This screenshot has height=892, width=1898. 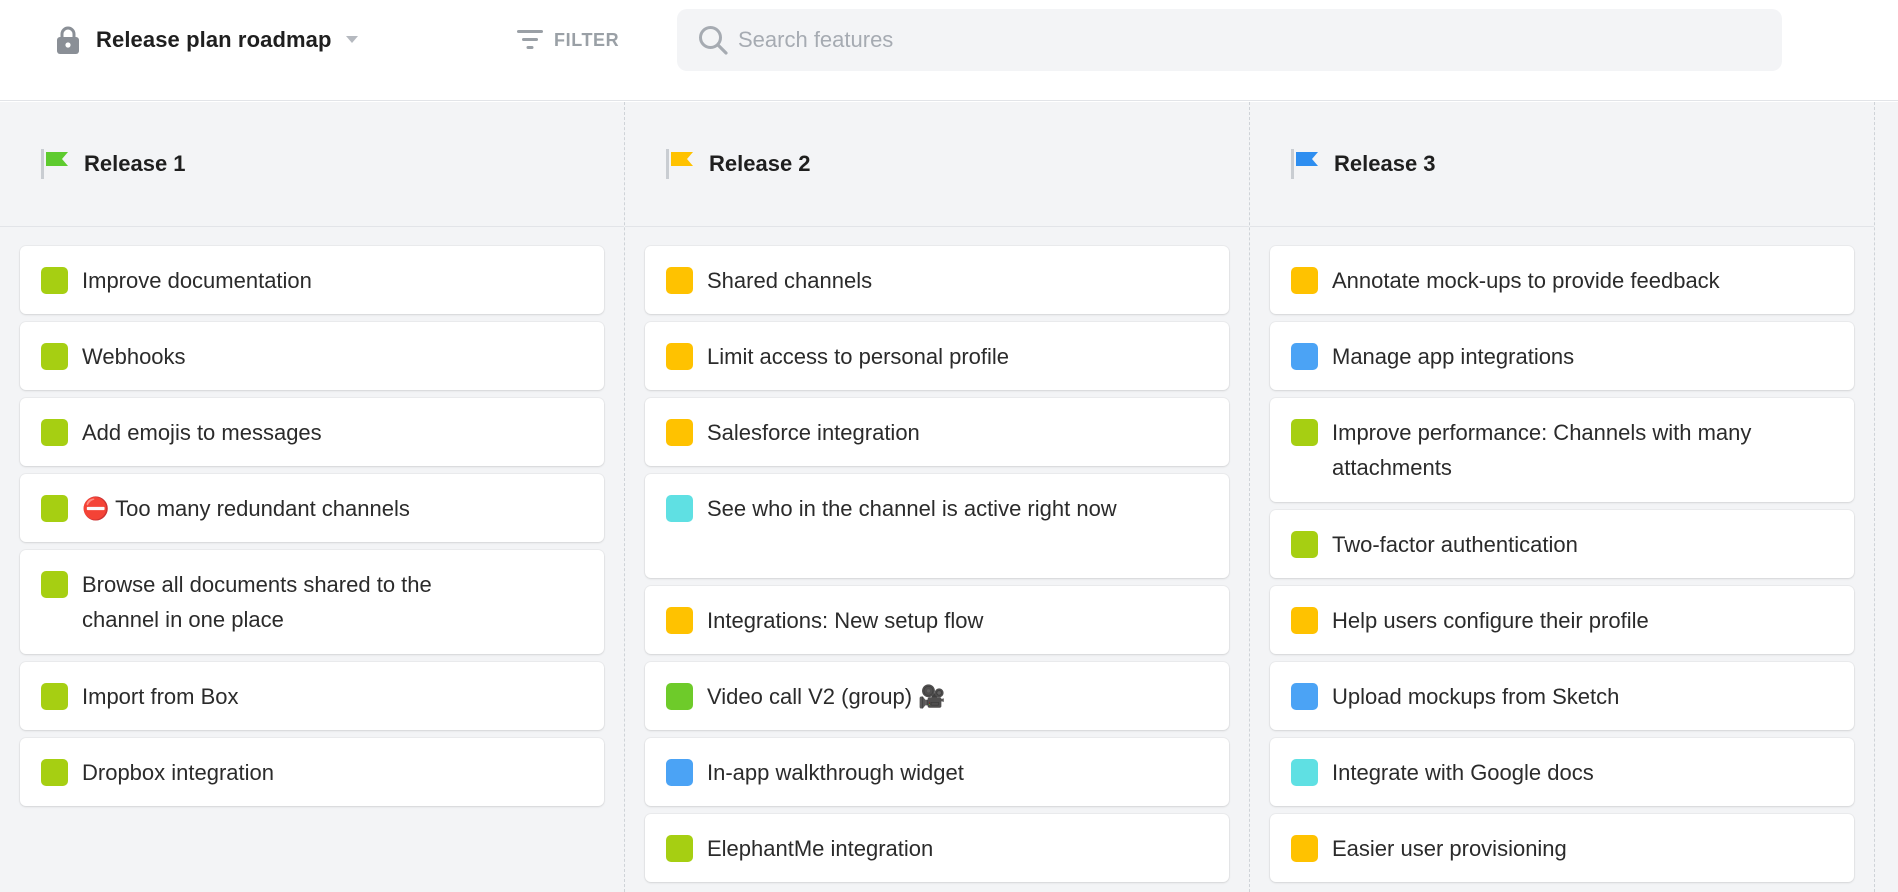 I want to click on feature-card: ⛔ Too many redundant channels, so click(x=312, y=508).